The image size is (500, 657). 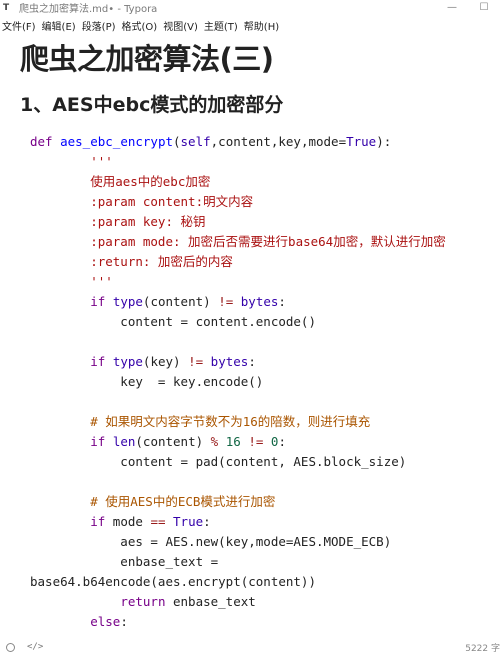 What do you see at coordinates (200, 421) in the screenshot?
I see `code-line: # 如果明文内容字节数不为16的陪数，则进行填充` at bounding box center [200, 421].